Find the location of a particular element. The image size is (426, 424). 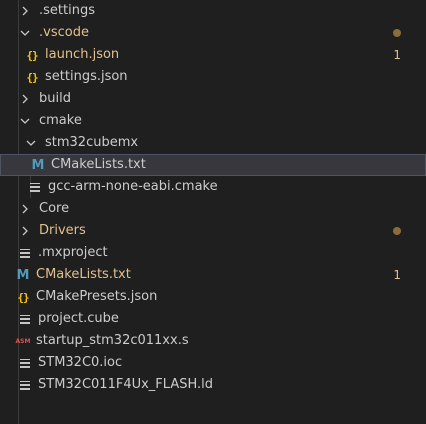

tree-folder-settings: .settings is located at coordinates (213, 11).